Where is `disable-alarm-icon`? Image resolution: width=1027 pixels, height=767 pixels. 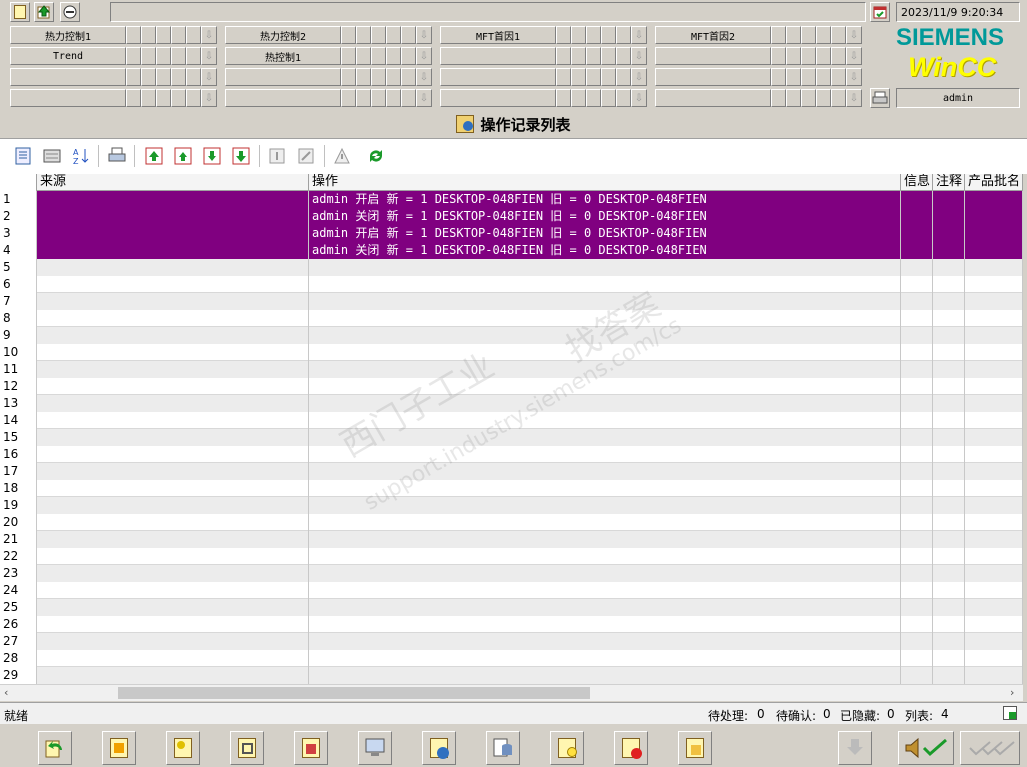
disable-alarm-icon is located at coordinates (631, 748).